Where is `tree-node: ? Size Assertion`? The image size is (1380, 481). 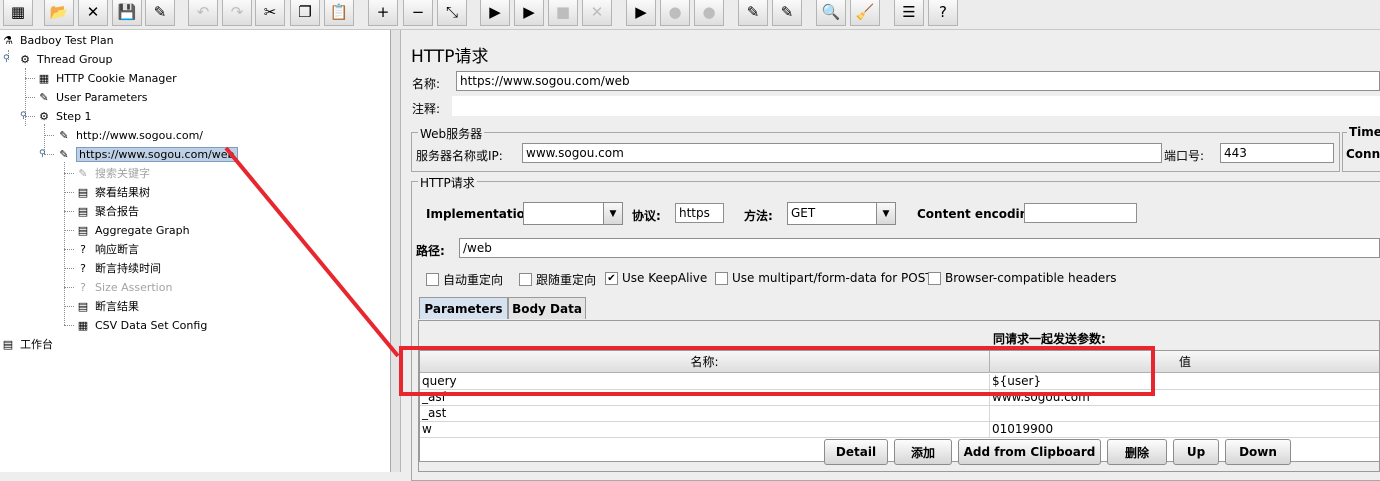
tree-node: ? Size Assertion is located at coordinates (123, 287).